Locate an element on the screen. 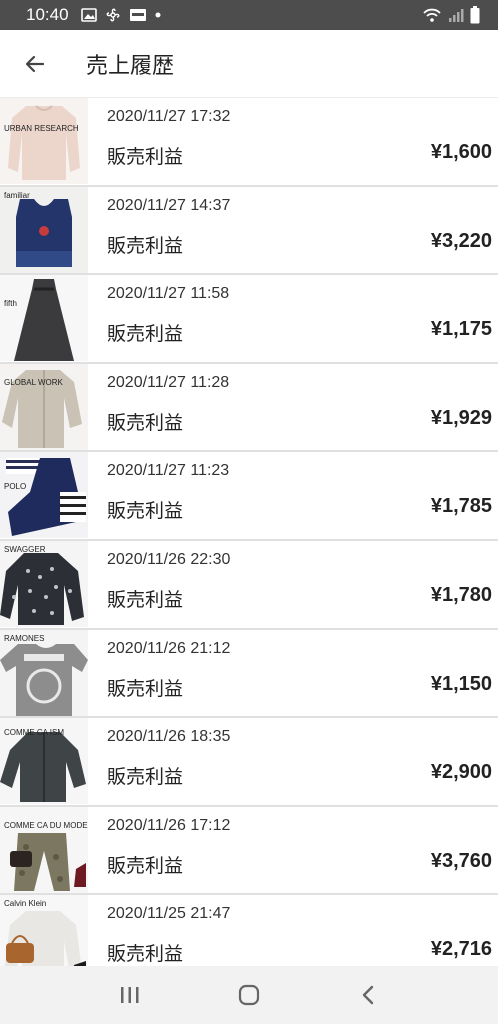 The height and width of the screenshot is (1024, 498). sale-amount: ¥2,900 is located at coordinates (461, 772).